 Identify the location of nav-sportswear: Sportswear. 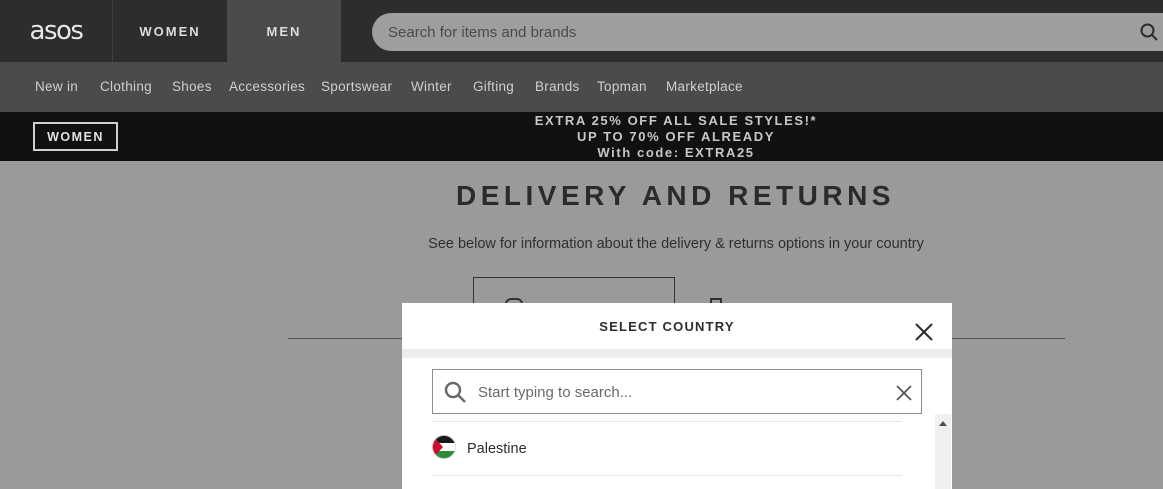
(356, 86).